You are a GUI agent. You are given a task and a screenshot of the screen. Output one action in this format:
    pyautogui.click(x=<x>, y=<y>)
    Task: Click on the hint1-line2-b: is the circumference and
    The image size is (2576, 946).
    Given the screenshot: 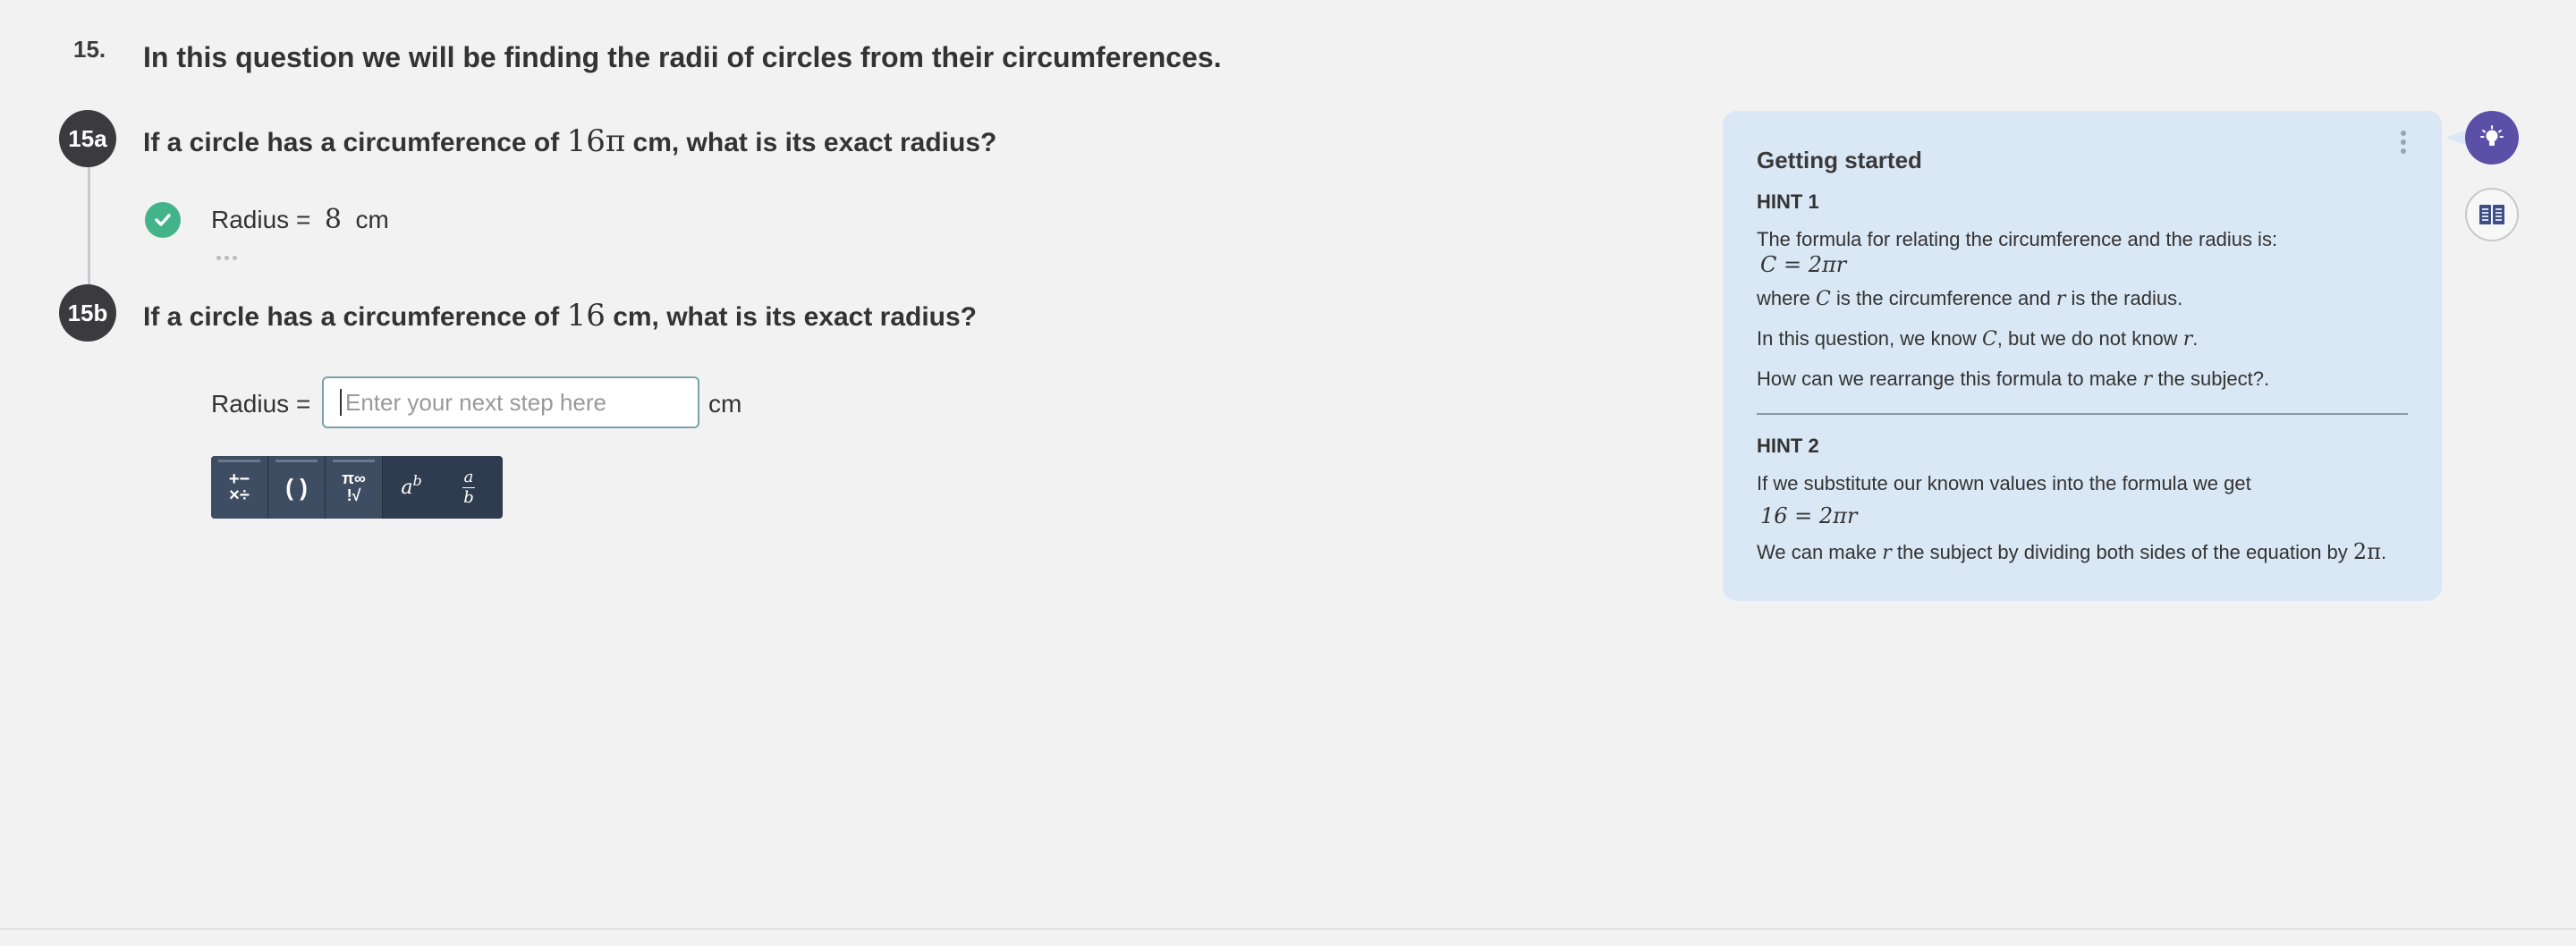 What is the action you would take?
    pyautogui.click(x=1943, y=298)
    